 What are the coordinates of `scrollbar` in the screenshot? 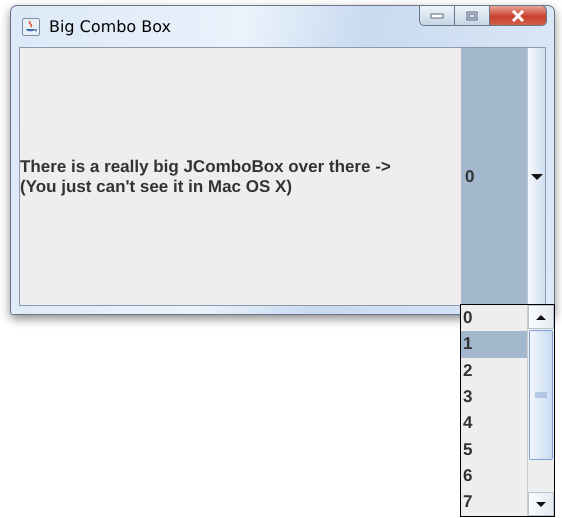 It's located at (540, 410).